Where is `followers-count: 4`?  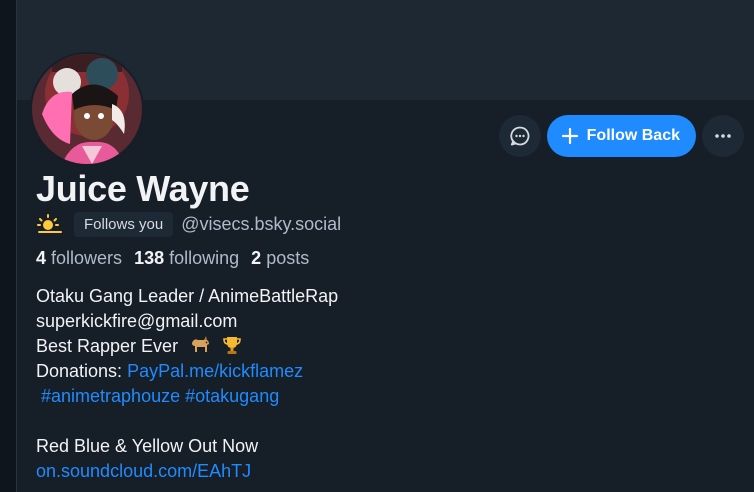
followers-count: 4 is located at coordinates (41, 258).